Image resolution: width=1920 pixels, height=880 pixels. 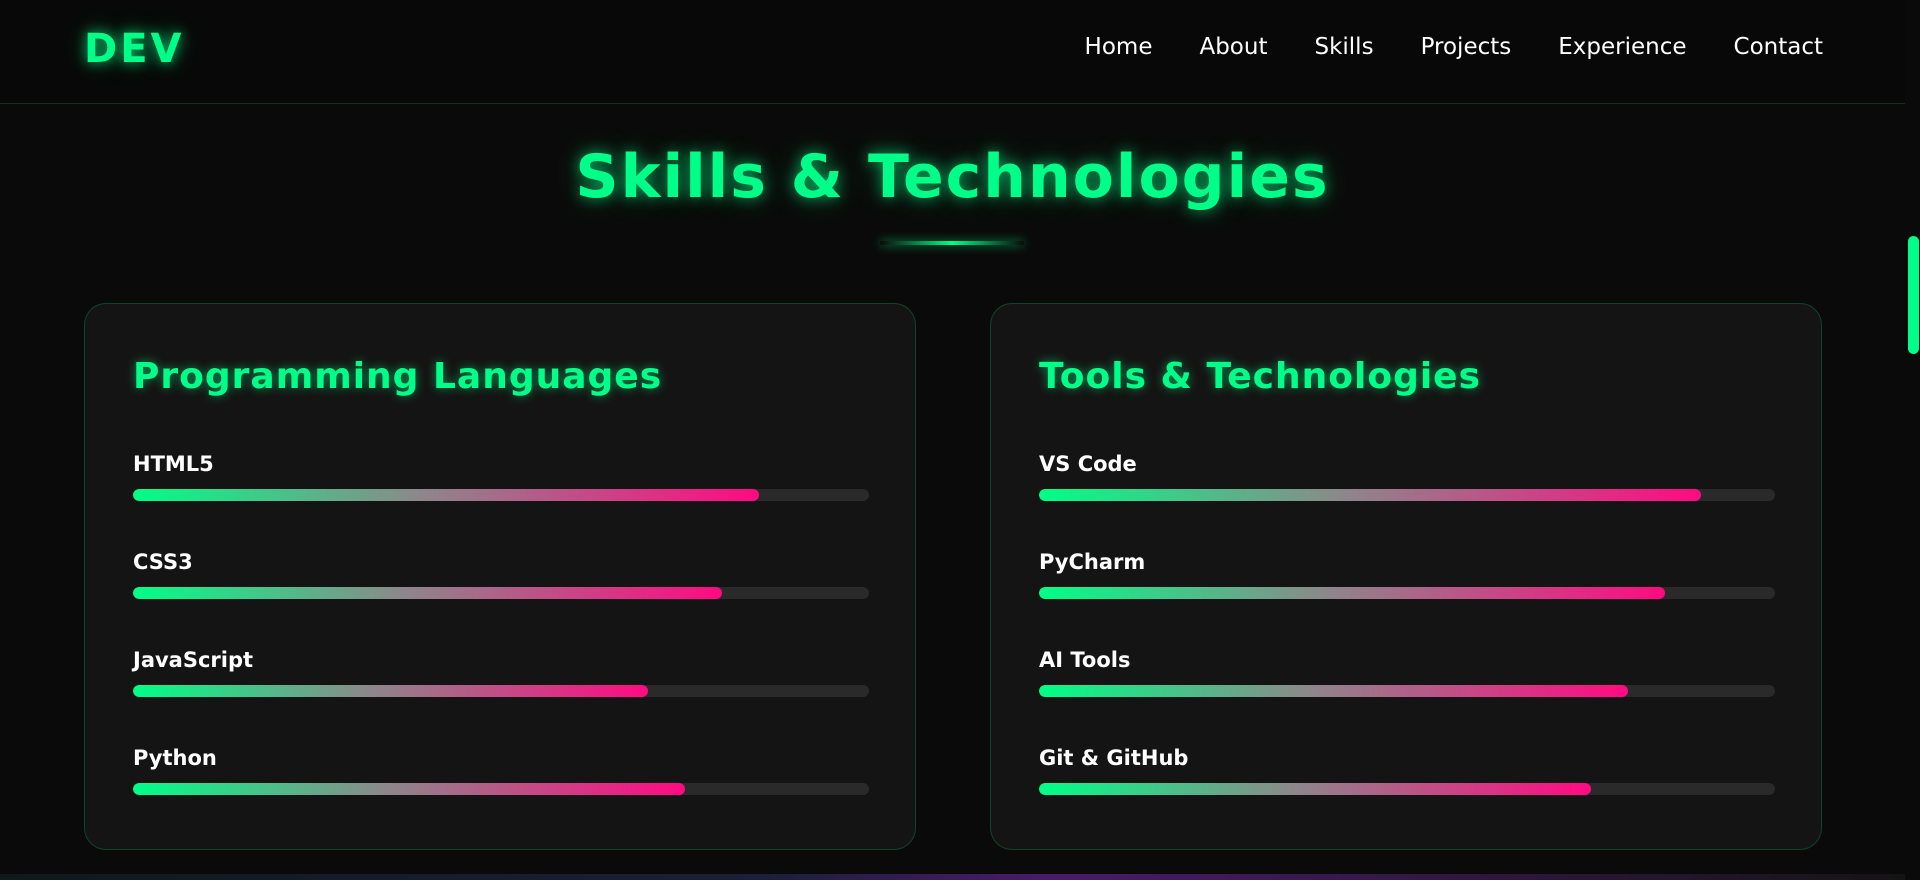 What do you see at coordinates (501, 475) in the screenshot?
I see `skill-item: HTML5` at bounding box center [501, 475].